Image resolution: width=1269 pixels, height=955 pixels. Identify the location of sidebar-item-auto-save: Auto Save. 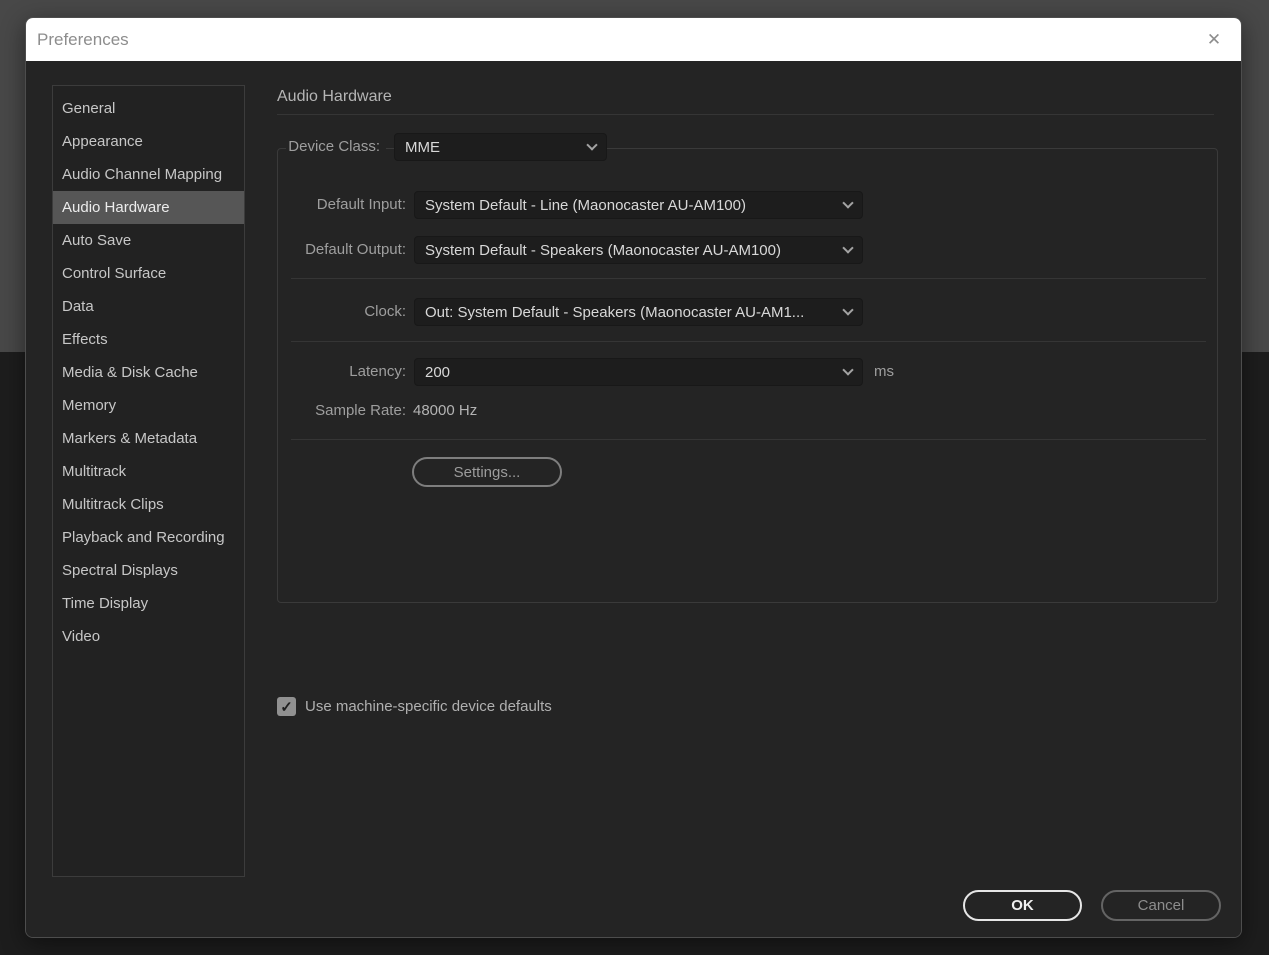
(148, 240).